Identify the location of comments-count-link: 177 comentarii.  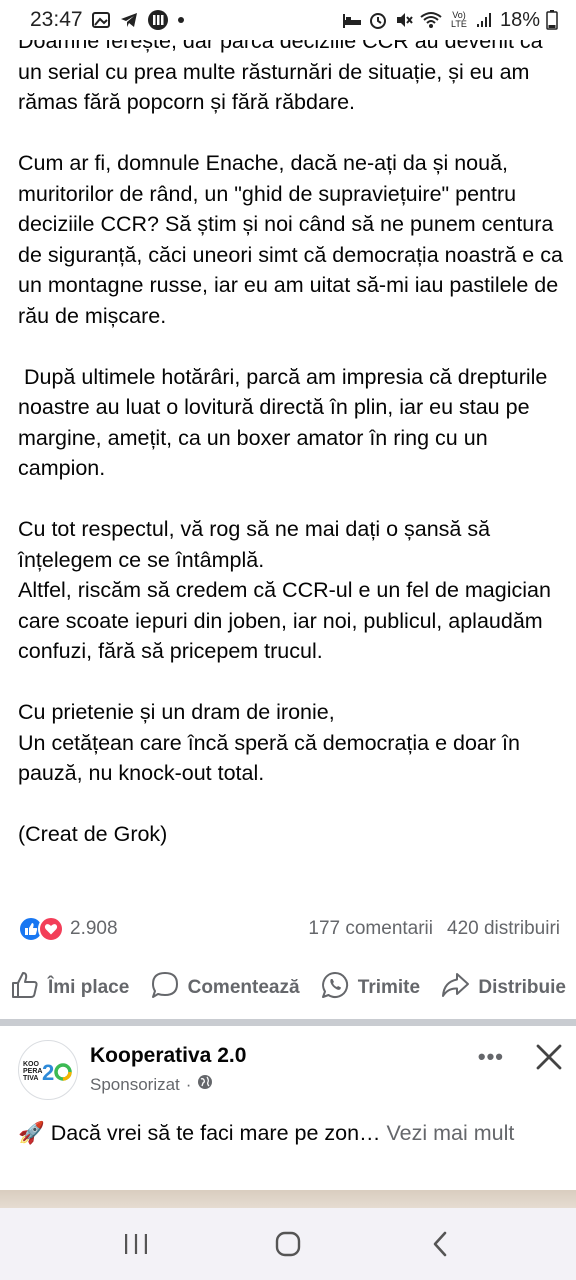
(370, 929).